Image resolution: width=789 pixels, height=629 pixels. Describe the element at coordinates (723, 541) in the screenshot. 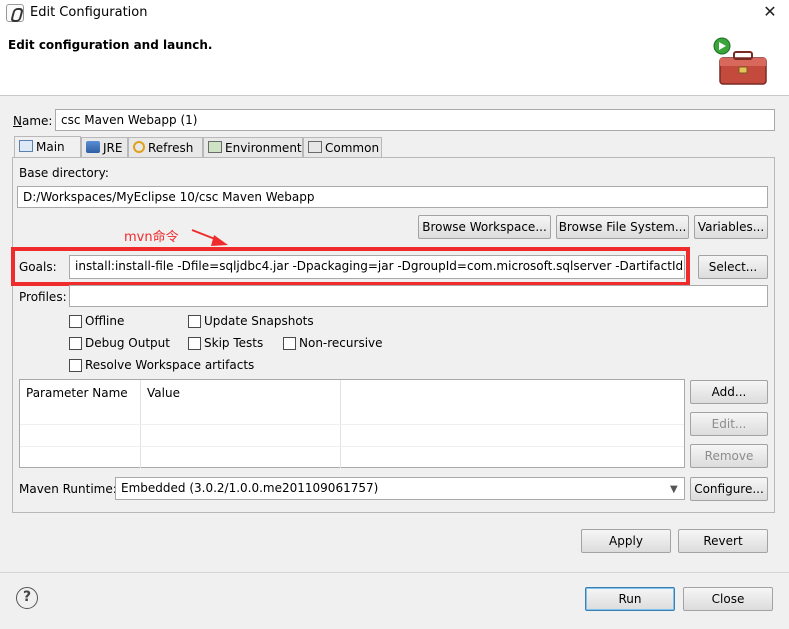

I see `revert-button: Revert` at that location.